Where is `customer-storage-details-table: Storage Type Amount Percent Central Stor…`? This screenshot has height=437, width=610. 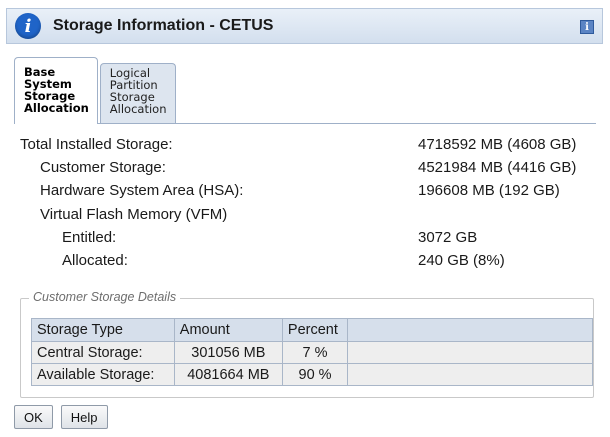 customer-storage-details-table: Storage Type Amount Percent Central Stor… is located at coordinates (312, 352).